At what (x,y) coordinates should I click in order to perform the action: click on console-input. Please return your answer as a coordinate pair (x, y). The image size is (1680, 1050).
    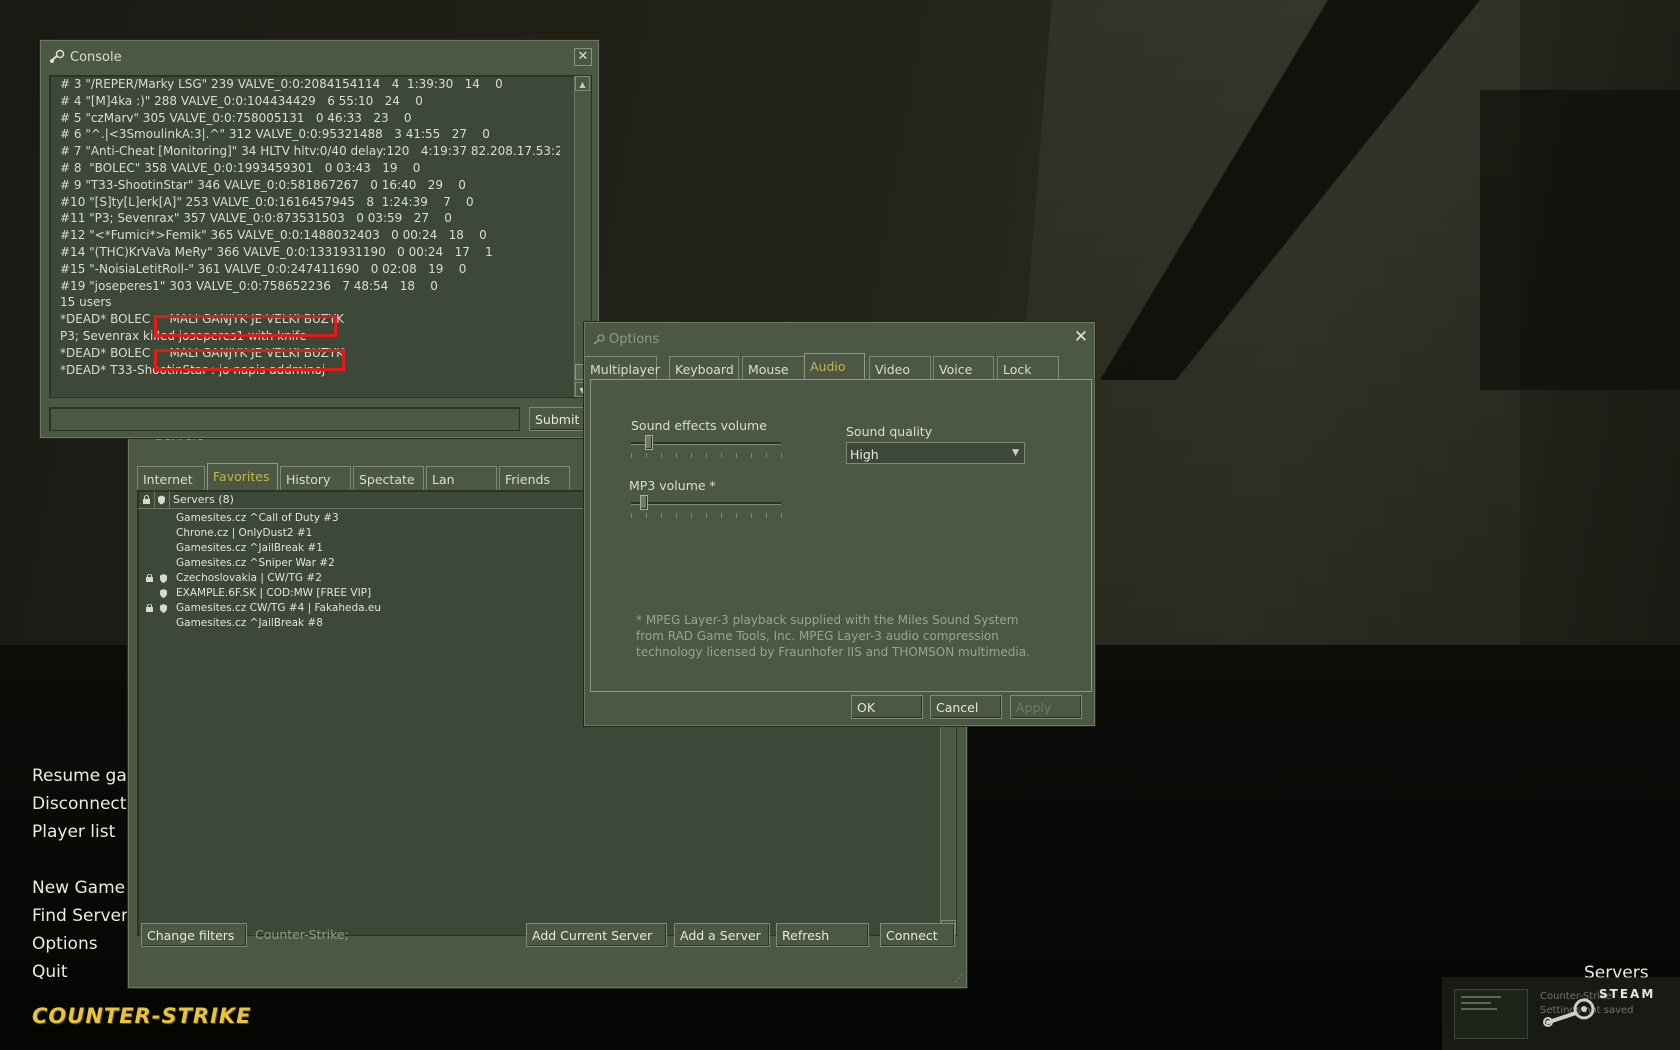
    Looking at the image, I should click on (284, 419).